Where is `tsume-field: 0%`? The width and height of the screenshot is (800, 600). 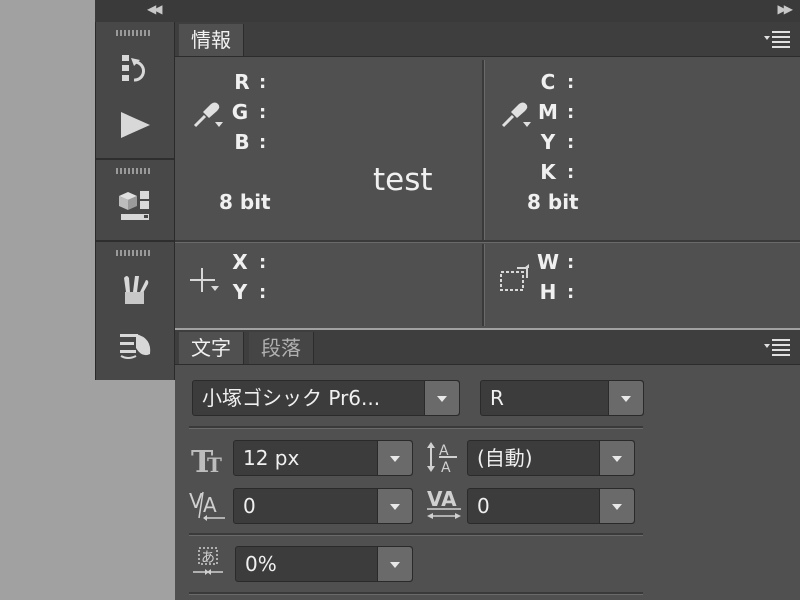 tsume-field: 0% is located at coordinates (324, 564).